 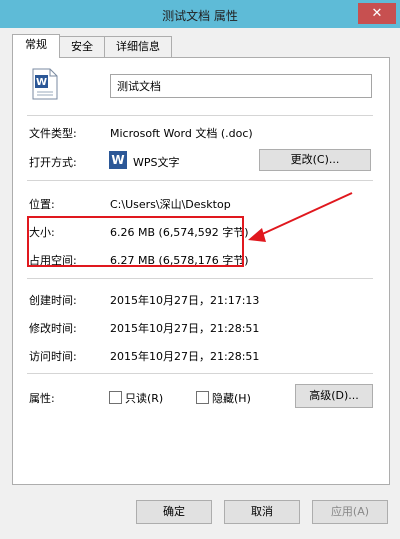 I want to click on annotation-arrow, so click(x=300, y=217).